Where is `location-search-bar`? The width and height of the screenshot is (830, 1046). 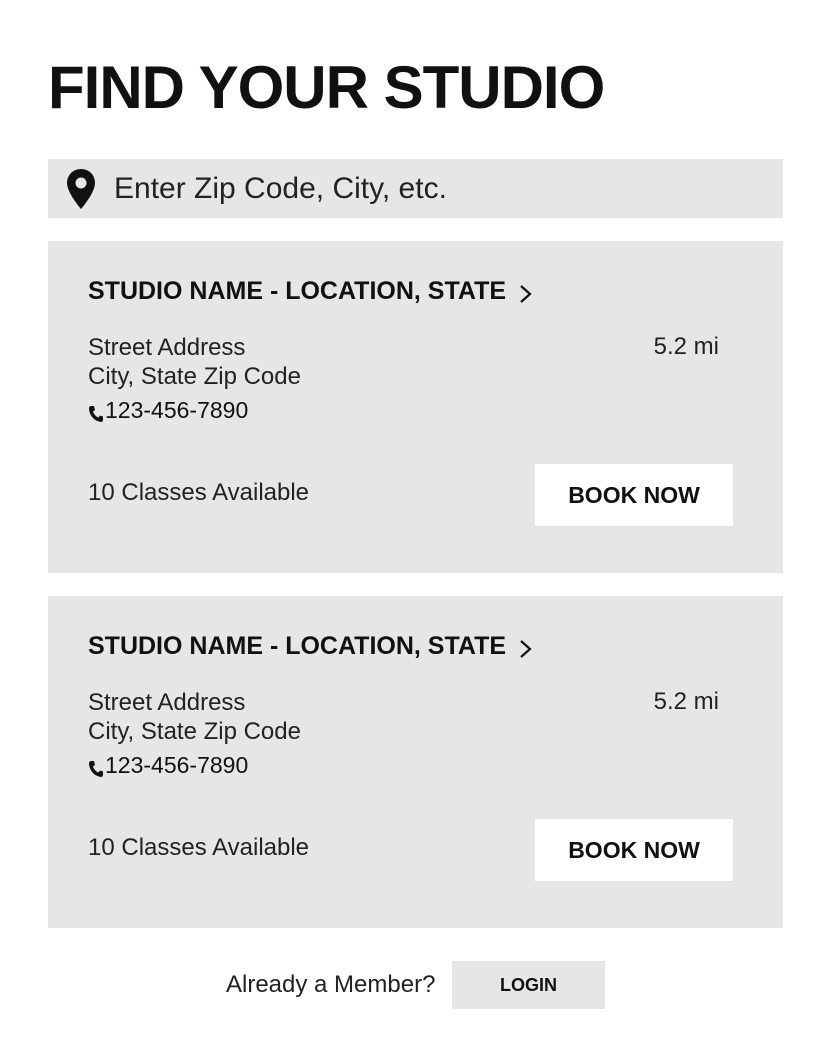
location-search-bar is located at coordinates (415, 188).